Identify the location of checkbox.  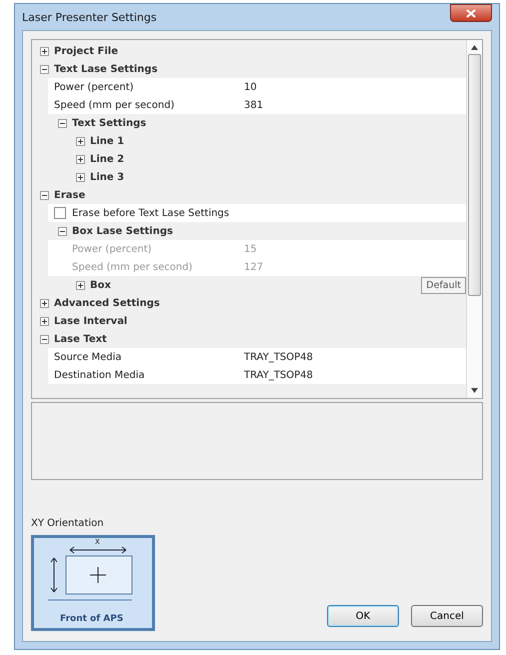
(60, 213).